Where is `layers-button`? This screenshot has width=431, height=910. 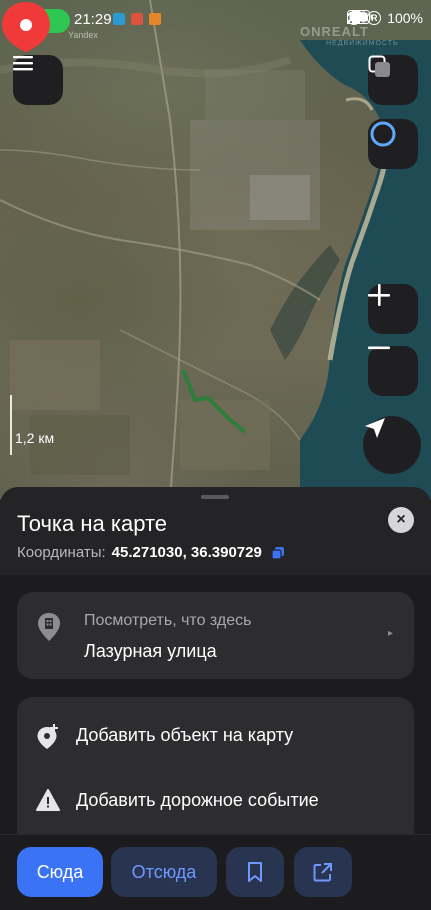
layers-button is located at coordinates (393, 80).